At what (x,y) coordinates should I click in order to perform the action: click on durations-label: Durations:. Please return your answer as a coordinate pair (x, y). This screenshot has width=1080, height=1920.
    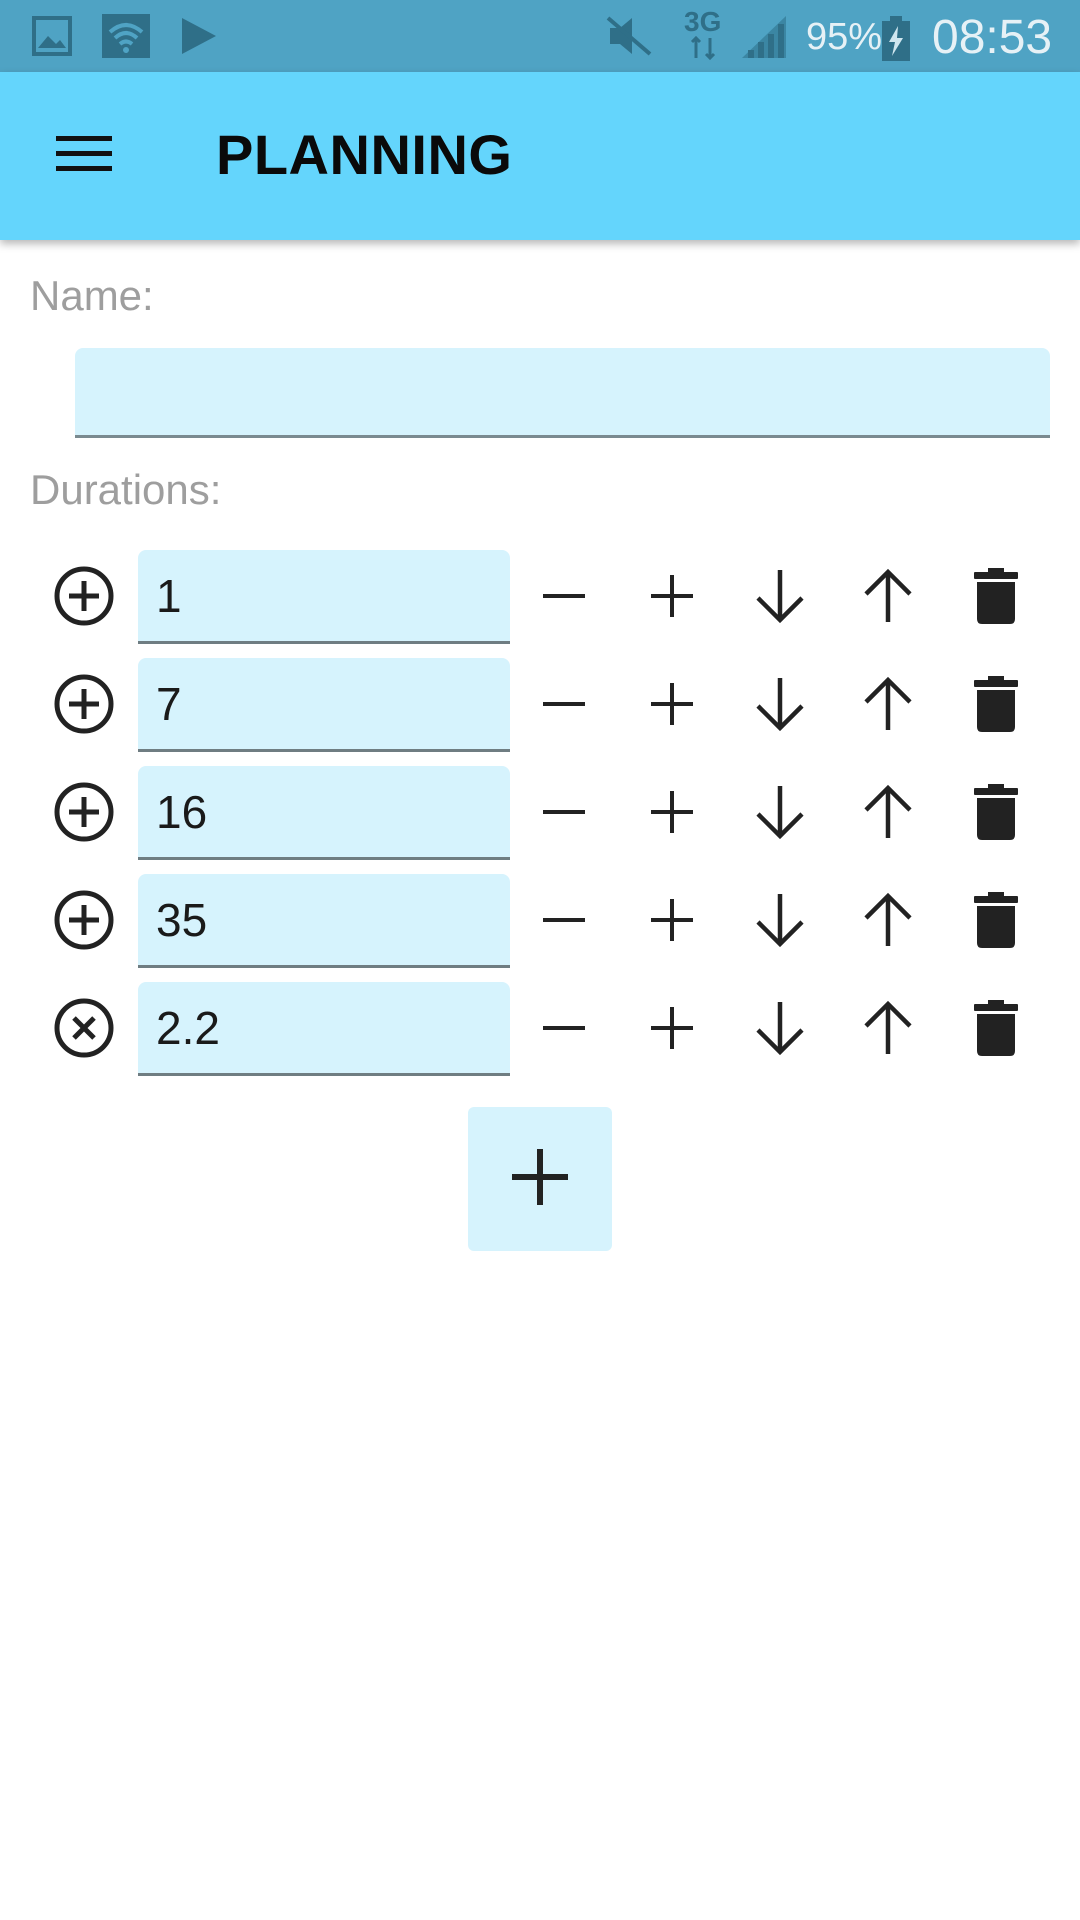
    Looking at the image, I should click on (126, 489).